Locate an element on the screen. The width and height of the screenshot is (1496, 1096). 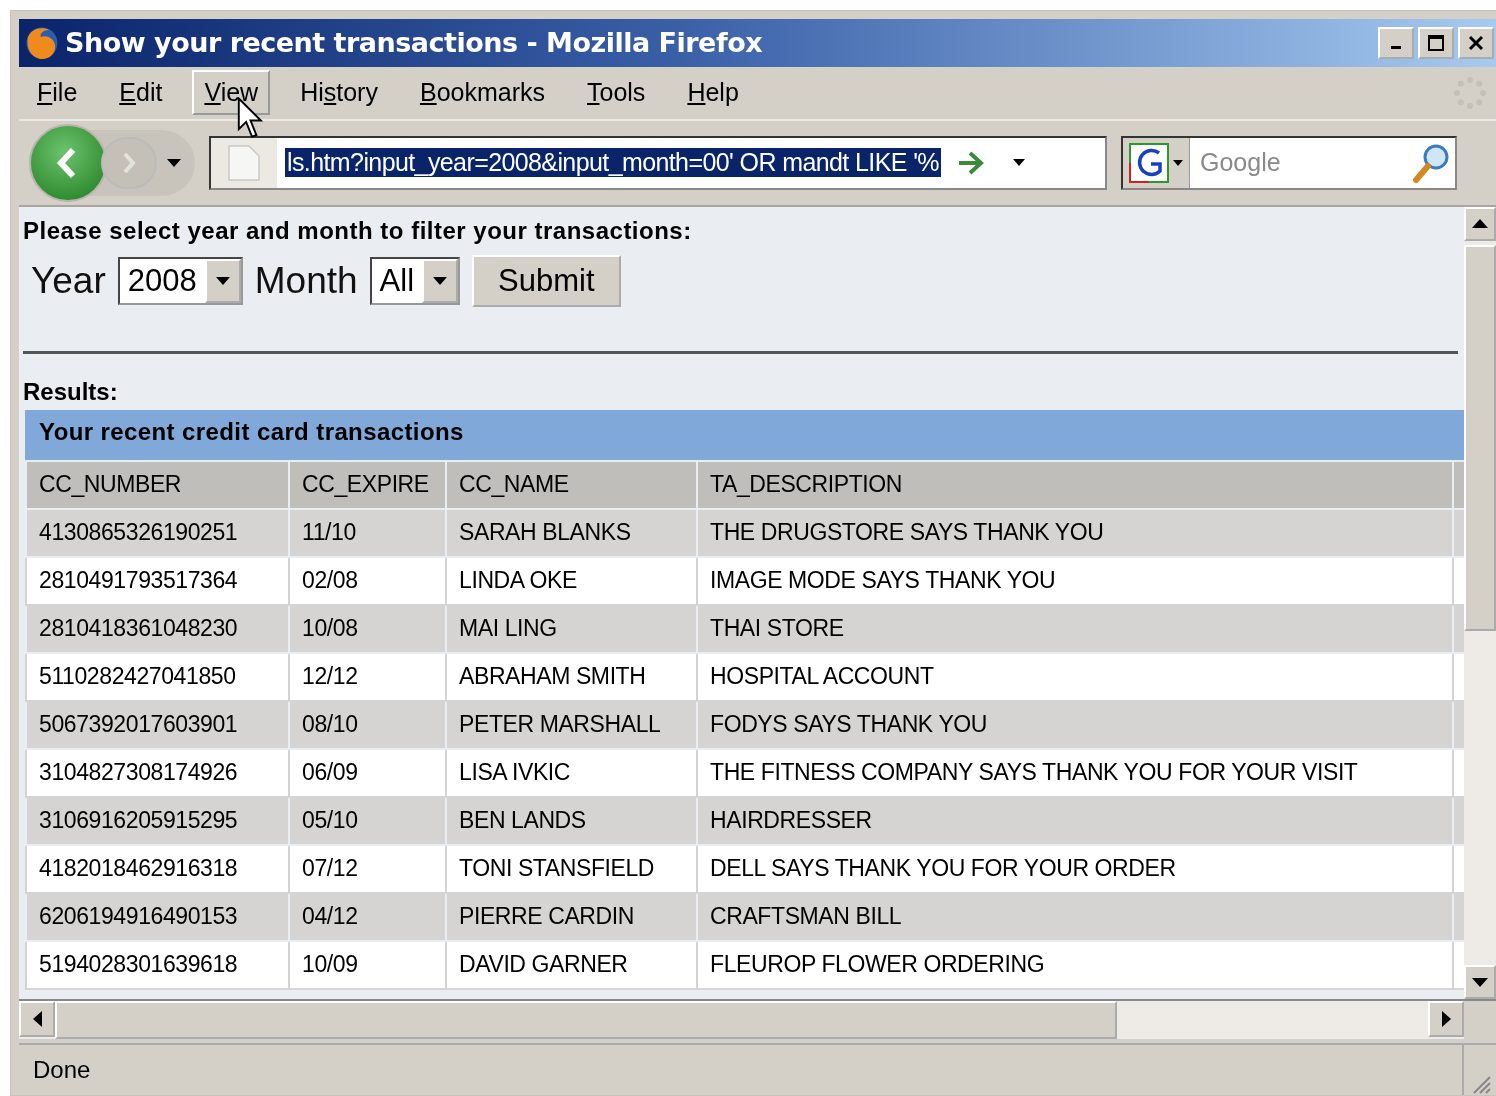
table-cell: SARAH BLANKS is located at coordinates (571, 532).